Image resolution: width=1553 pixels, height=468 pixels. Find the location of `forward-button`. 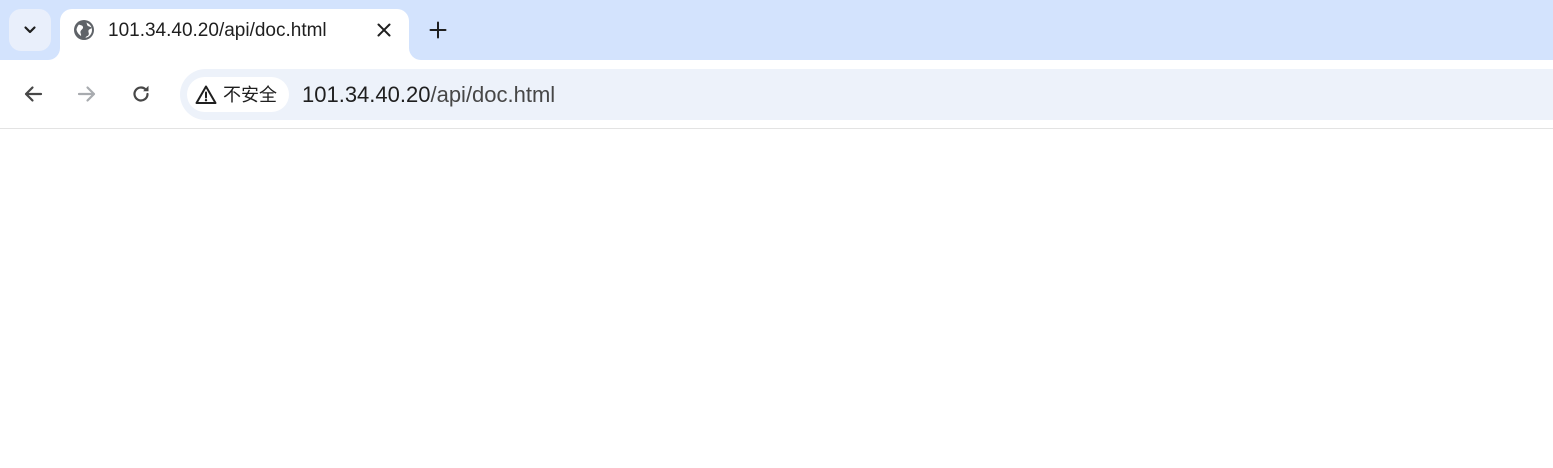

forward-button is located at coordinates (87, 94).